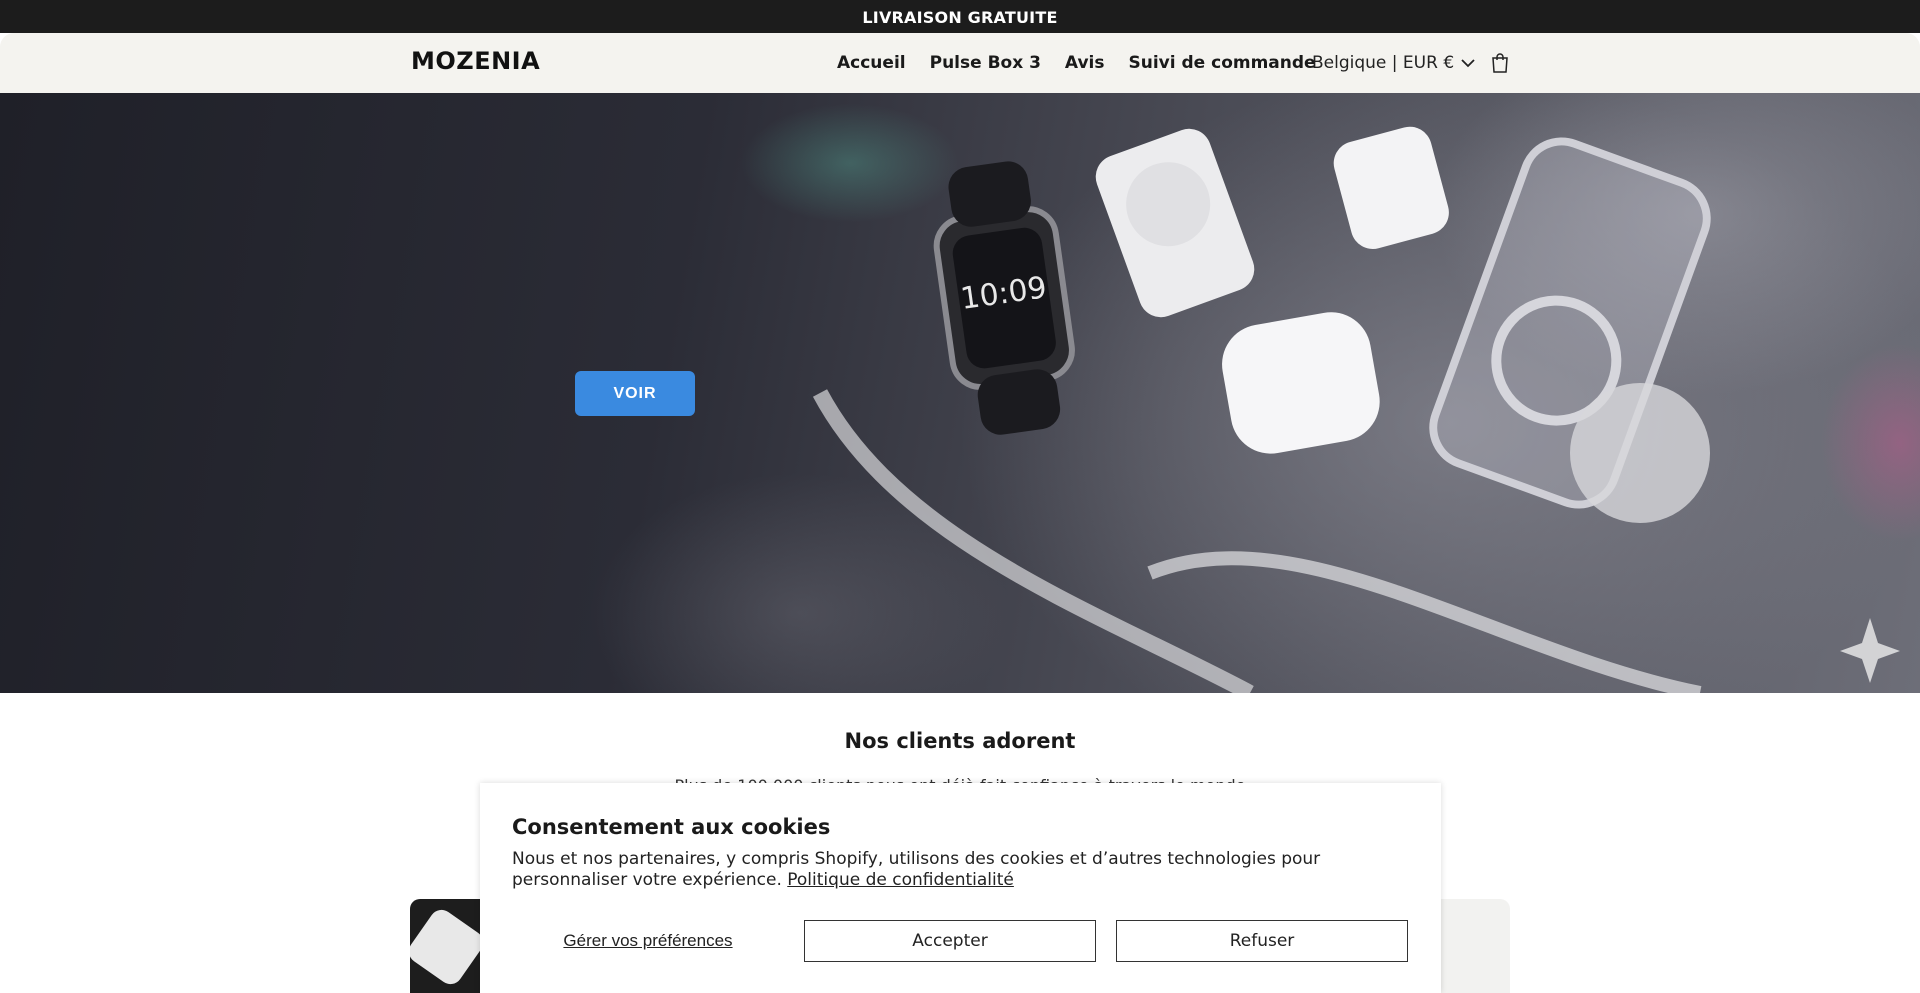 The width and height of the screenshot is (1920, 993). I want to click on chevron-down-icon, so click(1468, 63).